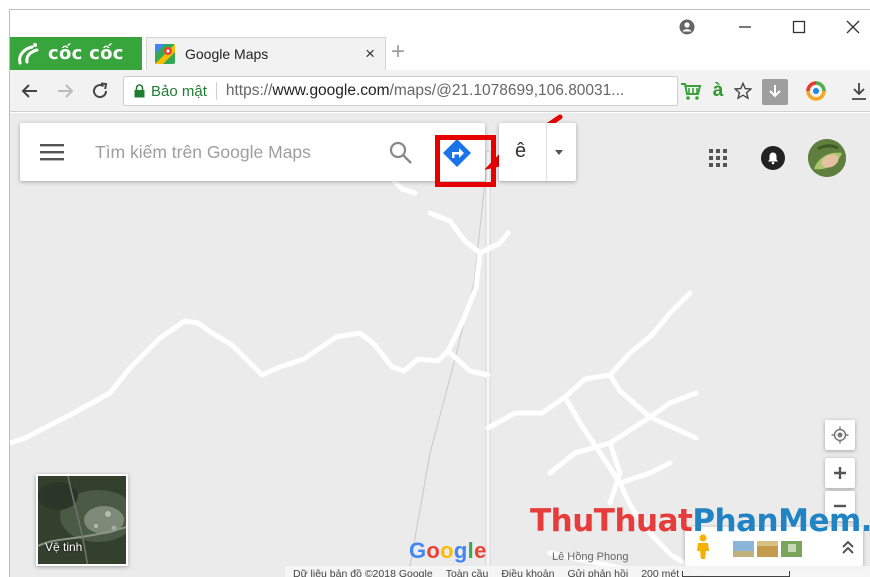  I want to click on coccoc-rainbow-extension, so click(816, 91).